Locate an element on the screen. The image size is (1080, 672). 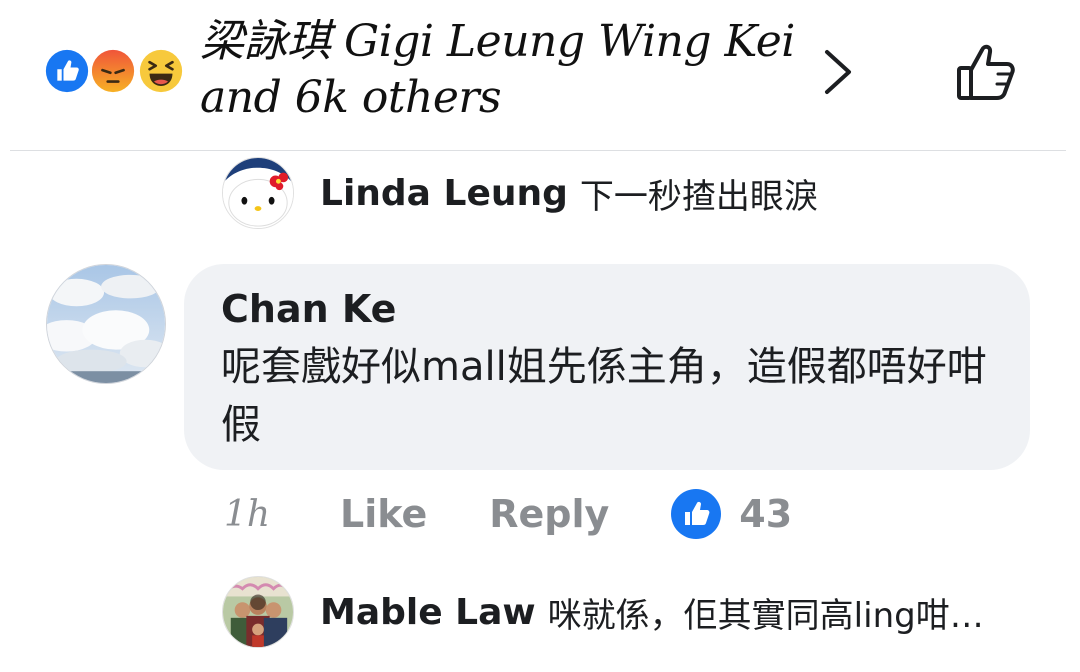
comment-author-name: Chan Ke is located at coordinates (607, 309).